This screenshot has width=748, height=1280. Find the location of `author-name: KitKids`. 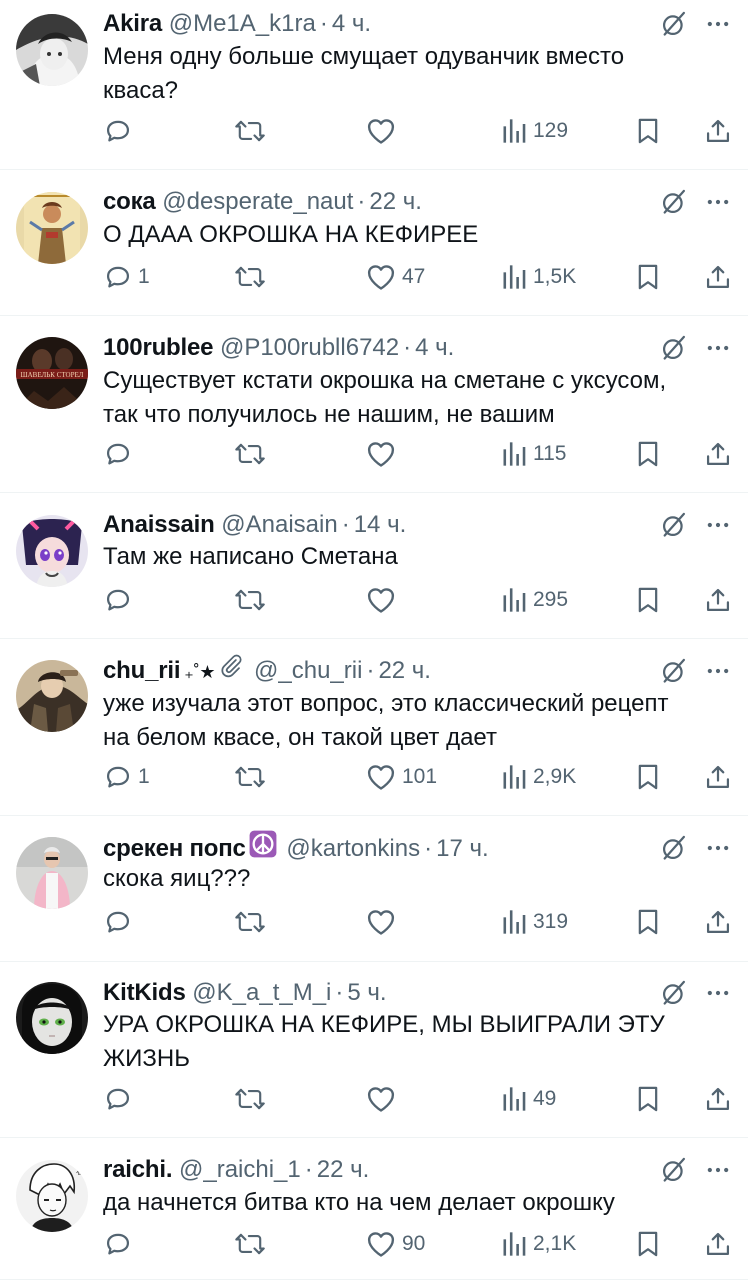

author-name: KitKids is located at coordinates (144, 992).